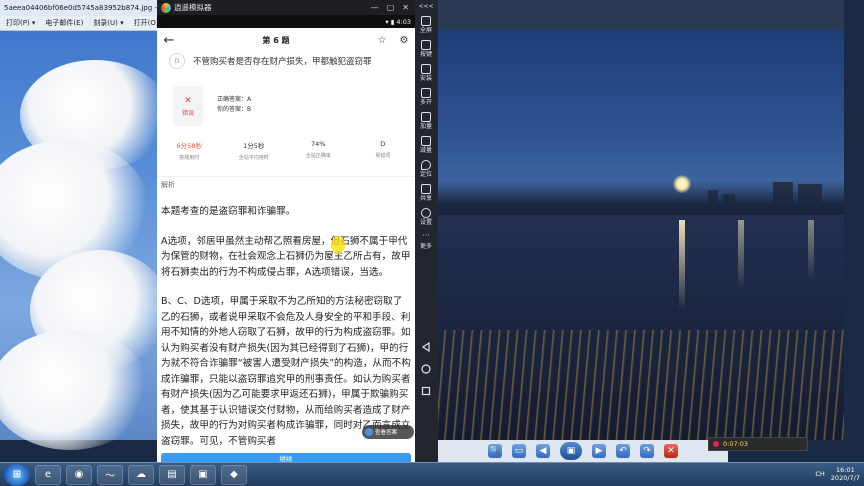 The width and height of the screenshot is (864, 486). I want to click on taskbar-app3: 〜, so click(110, 474).